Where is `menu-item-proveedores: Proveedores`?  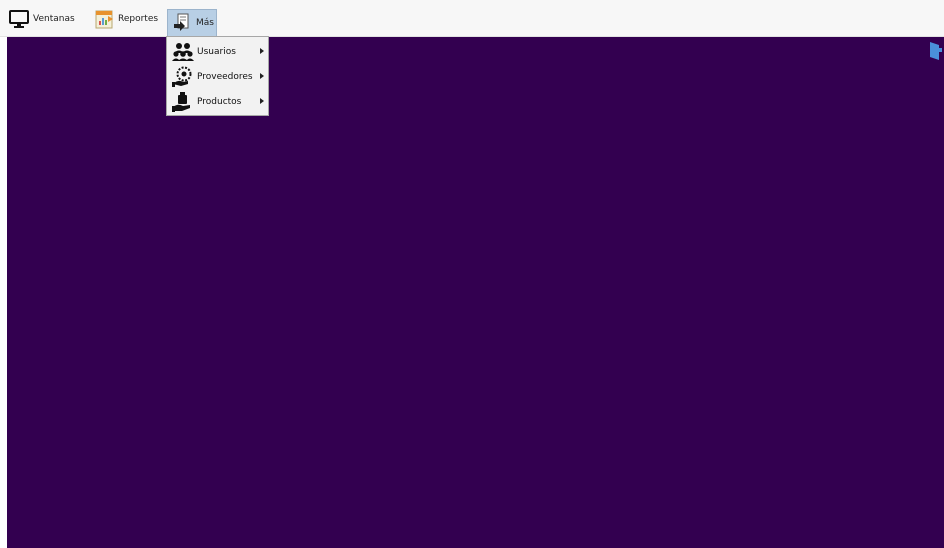
menu-item-proveedores: Proveedores is located at coordinates (217, 76).